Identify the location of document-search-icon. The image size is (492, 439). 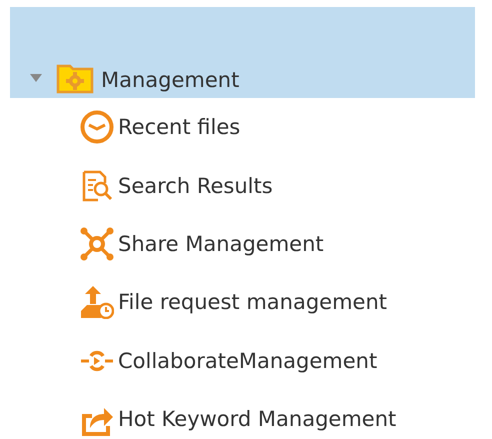
(97, 185).